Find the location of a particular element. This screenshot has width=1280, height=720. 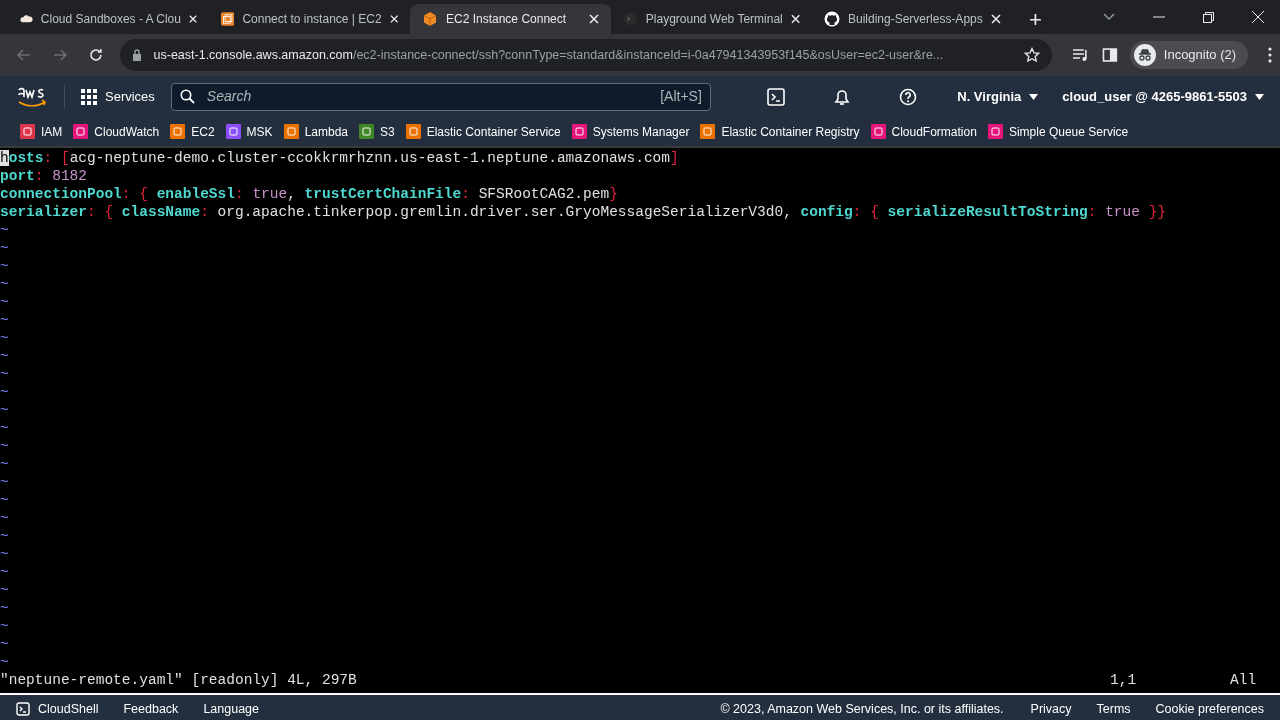

side-panel-icon is located at coordinates (1109, 55).